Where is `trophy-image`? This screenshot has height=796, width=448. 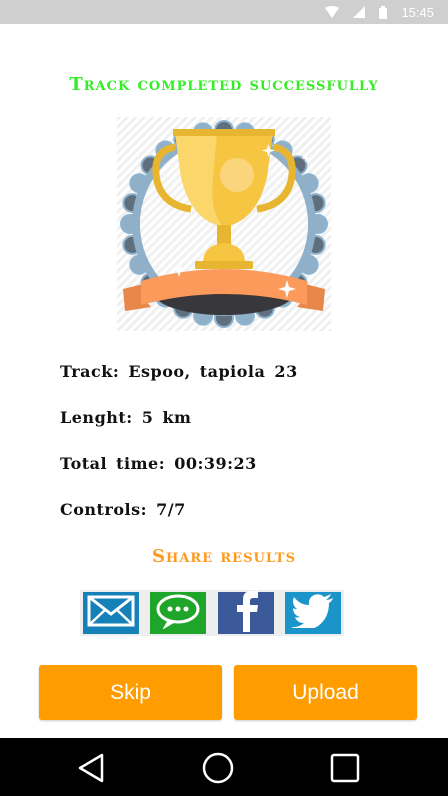 trophy-image is located at coordinates (224, 224).